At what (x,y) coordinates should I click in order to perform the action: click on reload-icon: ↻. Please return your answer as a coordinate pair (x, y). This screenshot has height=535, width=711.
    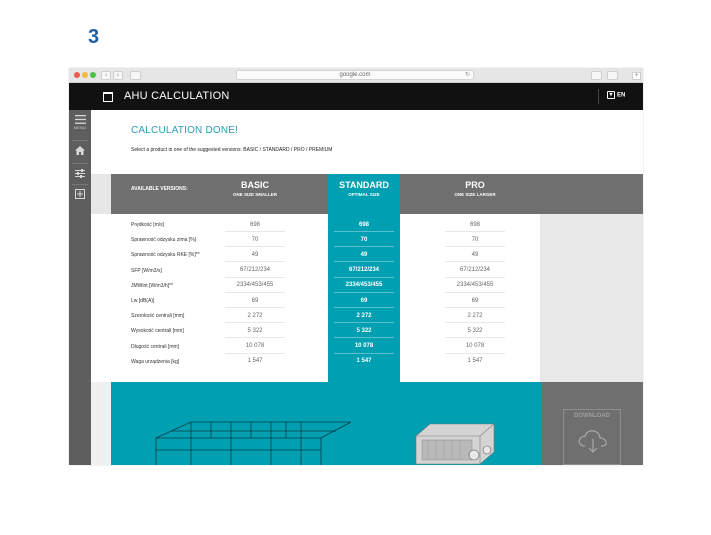
    Looking at the image, I should click on (467, 75).